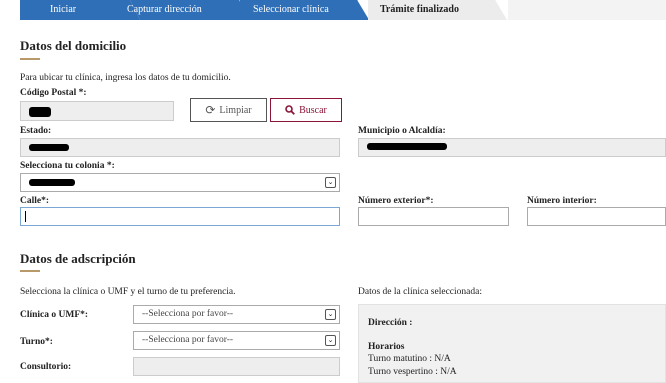 This screenshot has width=666, height=383. Describe the element at coordinates (290, 110) in the screenshot. I see `search-icon` at that location.